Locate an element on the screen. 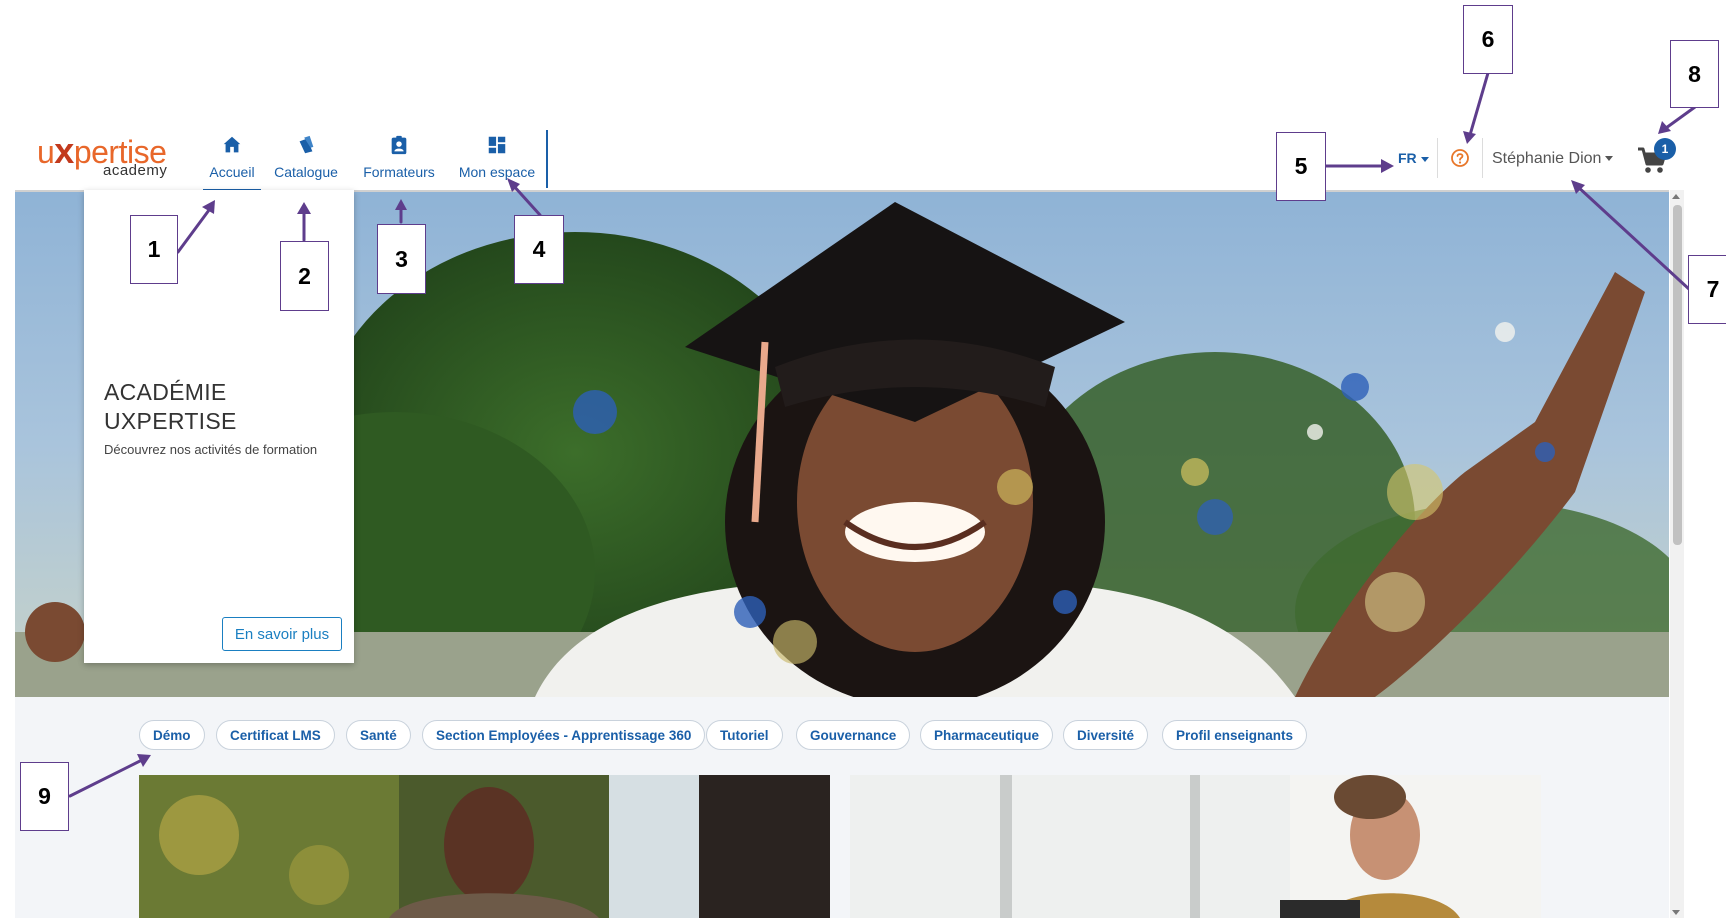 Image resolution: width=1726 pixels, height=918 pixels. callout-8-arrow is located at coordinates (1680, 117).